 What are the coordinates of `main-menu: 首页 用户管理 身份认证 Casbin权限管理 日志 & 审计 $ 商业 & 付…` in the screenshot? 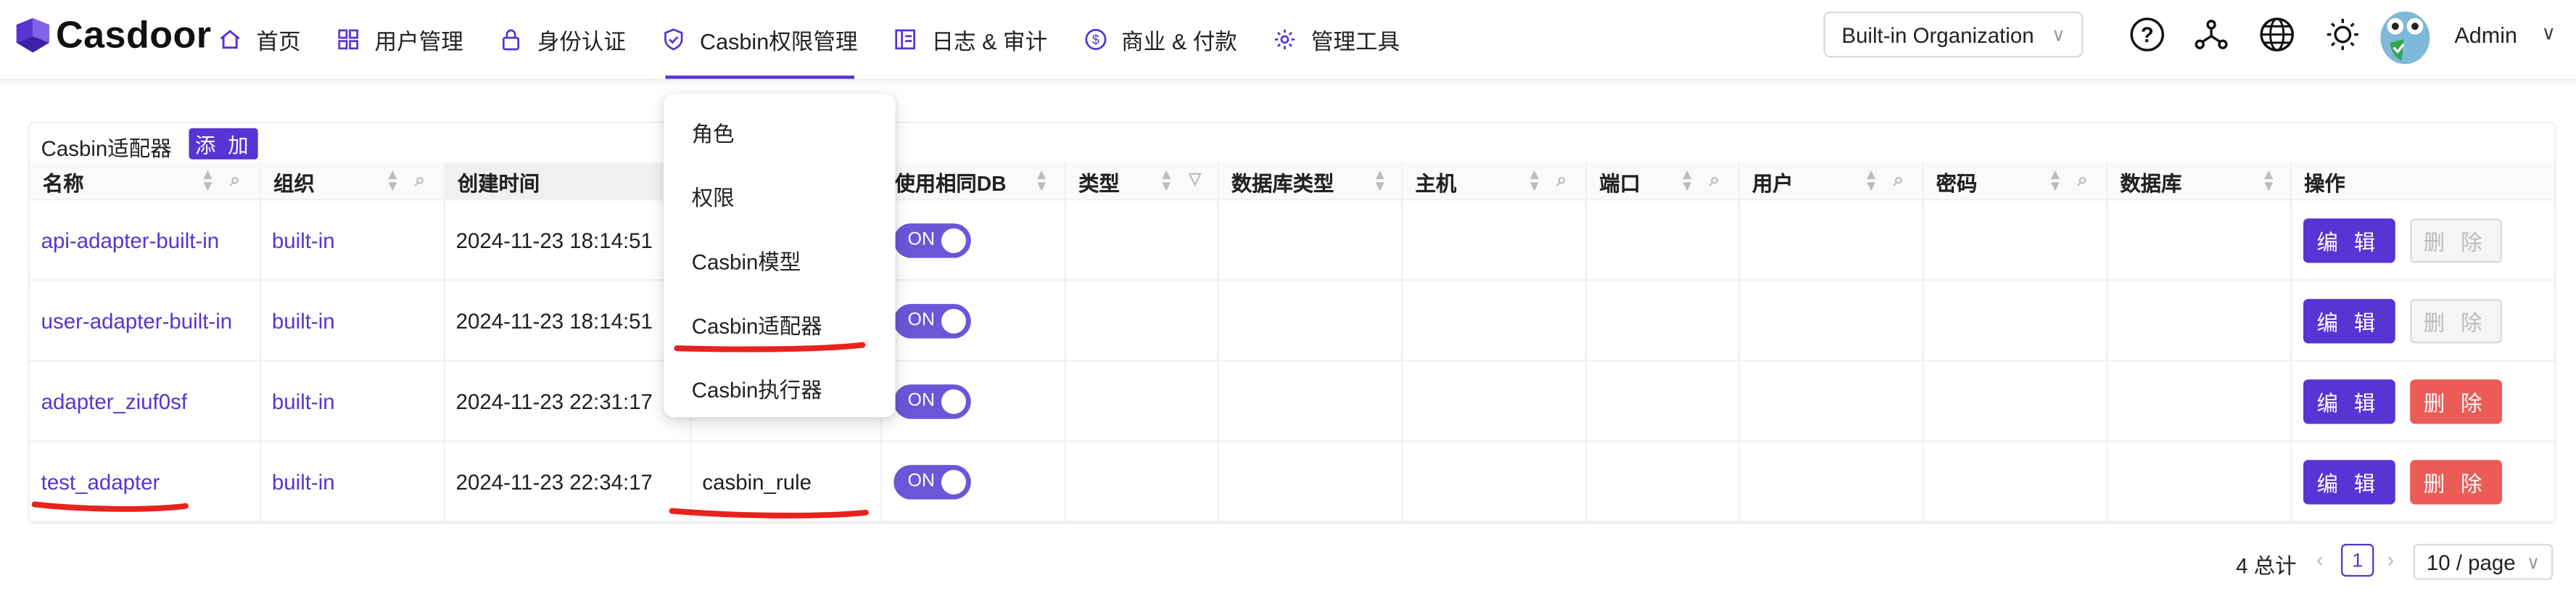 It's located at (809, 39).